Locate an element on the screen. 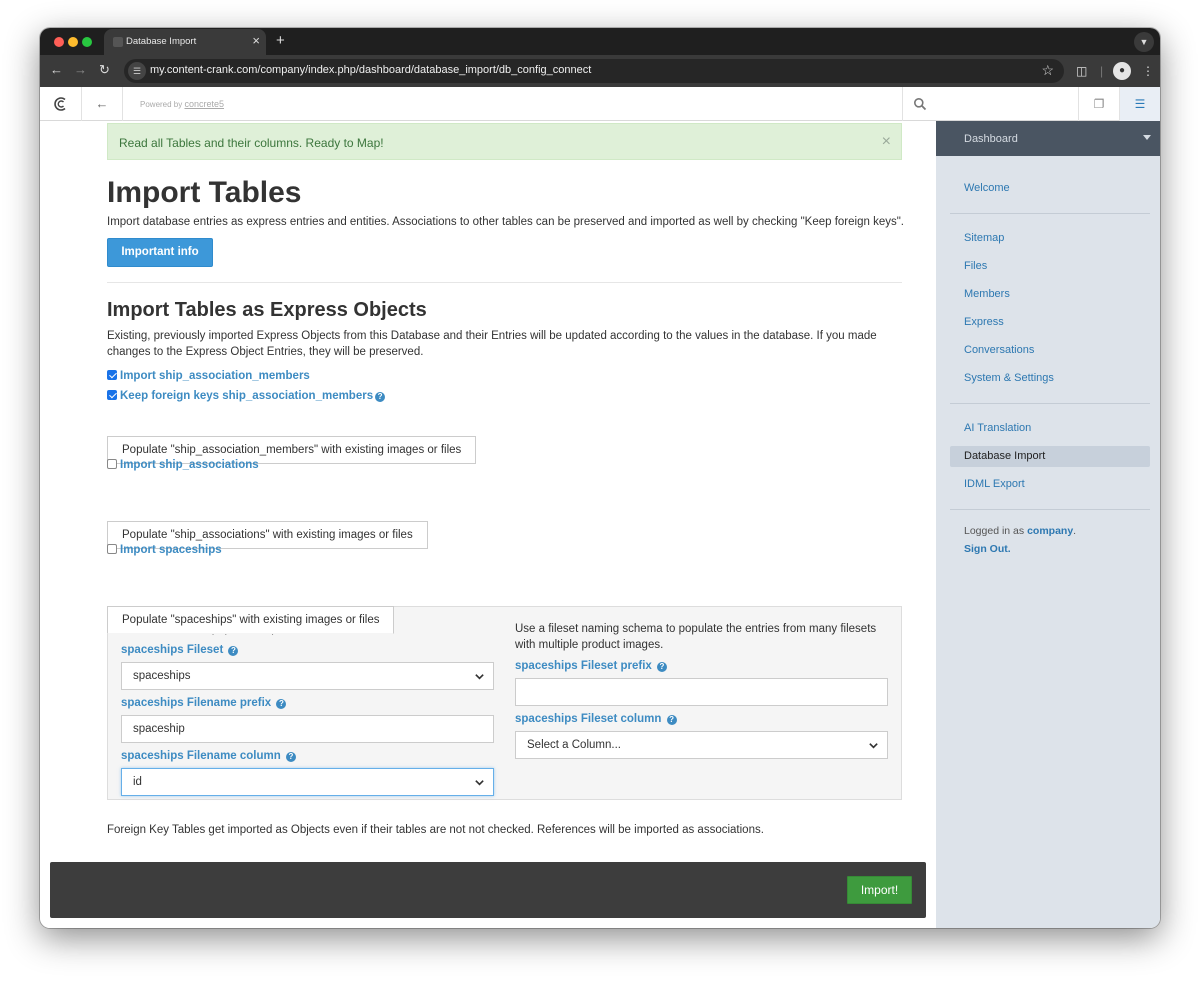  sidebar-item-system-settings: System & Settings is located at coordinates (1050, 378).